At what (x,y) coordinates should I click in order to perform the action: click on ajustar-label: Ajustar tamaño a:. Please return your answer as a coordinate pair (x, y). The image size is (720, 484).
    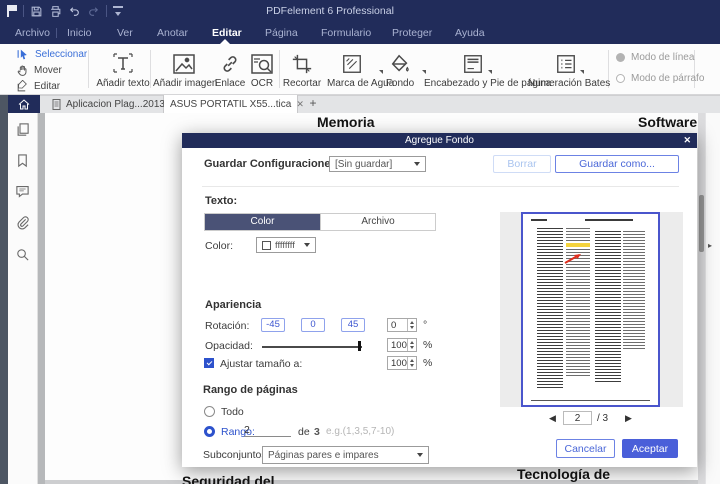
    Looking at the image, I should click on (261, 364).